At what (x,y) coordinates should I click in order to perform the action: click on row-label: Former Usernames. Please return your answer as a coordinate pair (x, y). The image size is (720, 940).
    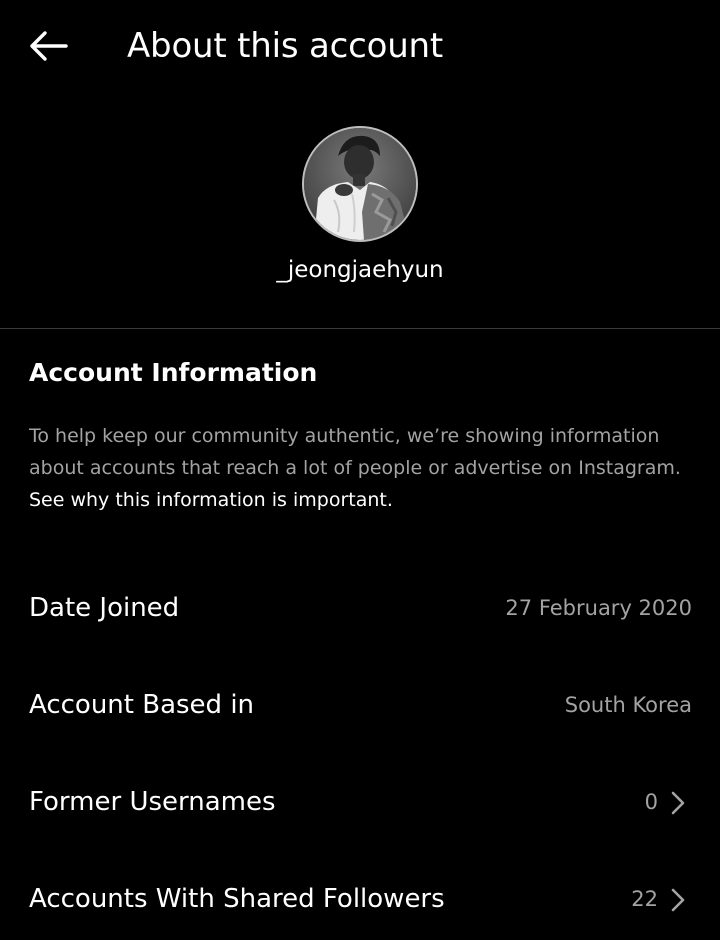
    Looking at the image, I should click on (152, 802).